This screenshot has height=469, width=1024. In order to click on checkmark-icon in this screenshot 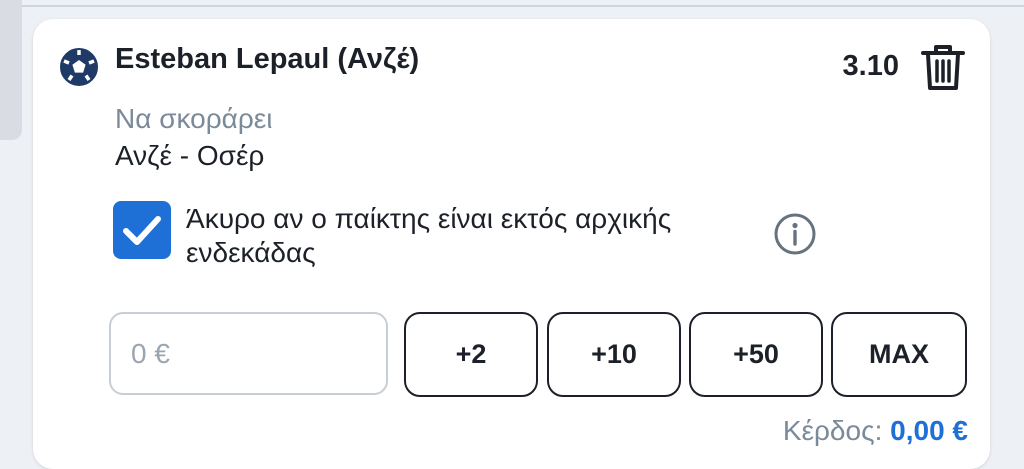, I will do `click(142, 230)`.